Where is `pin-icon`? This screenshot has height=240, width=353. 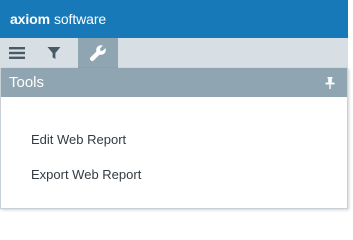
pin-icon is located at coordinates (330, 82).